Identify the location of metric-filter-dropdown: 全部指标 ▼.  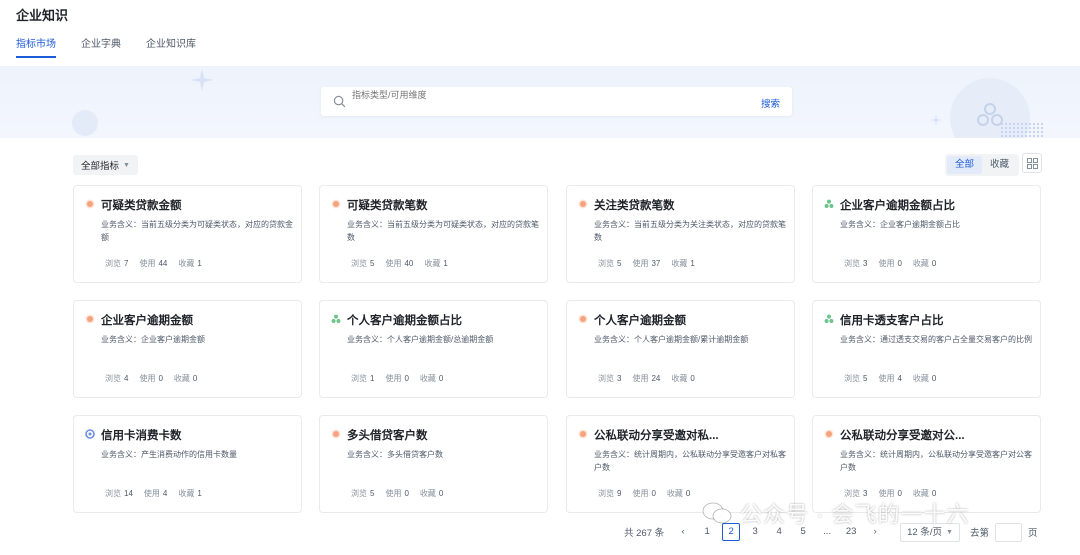
(105, 165).